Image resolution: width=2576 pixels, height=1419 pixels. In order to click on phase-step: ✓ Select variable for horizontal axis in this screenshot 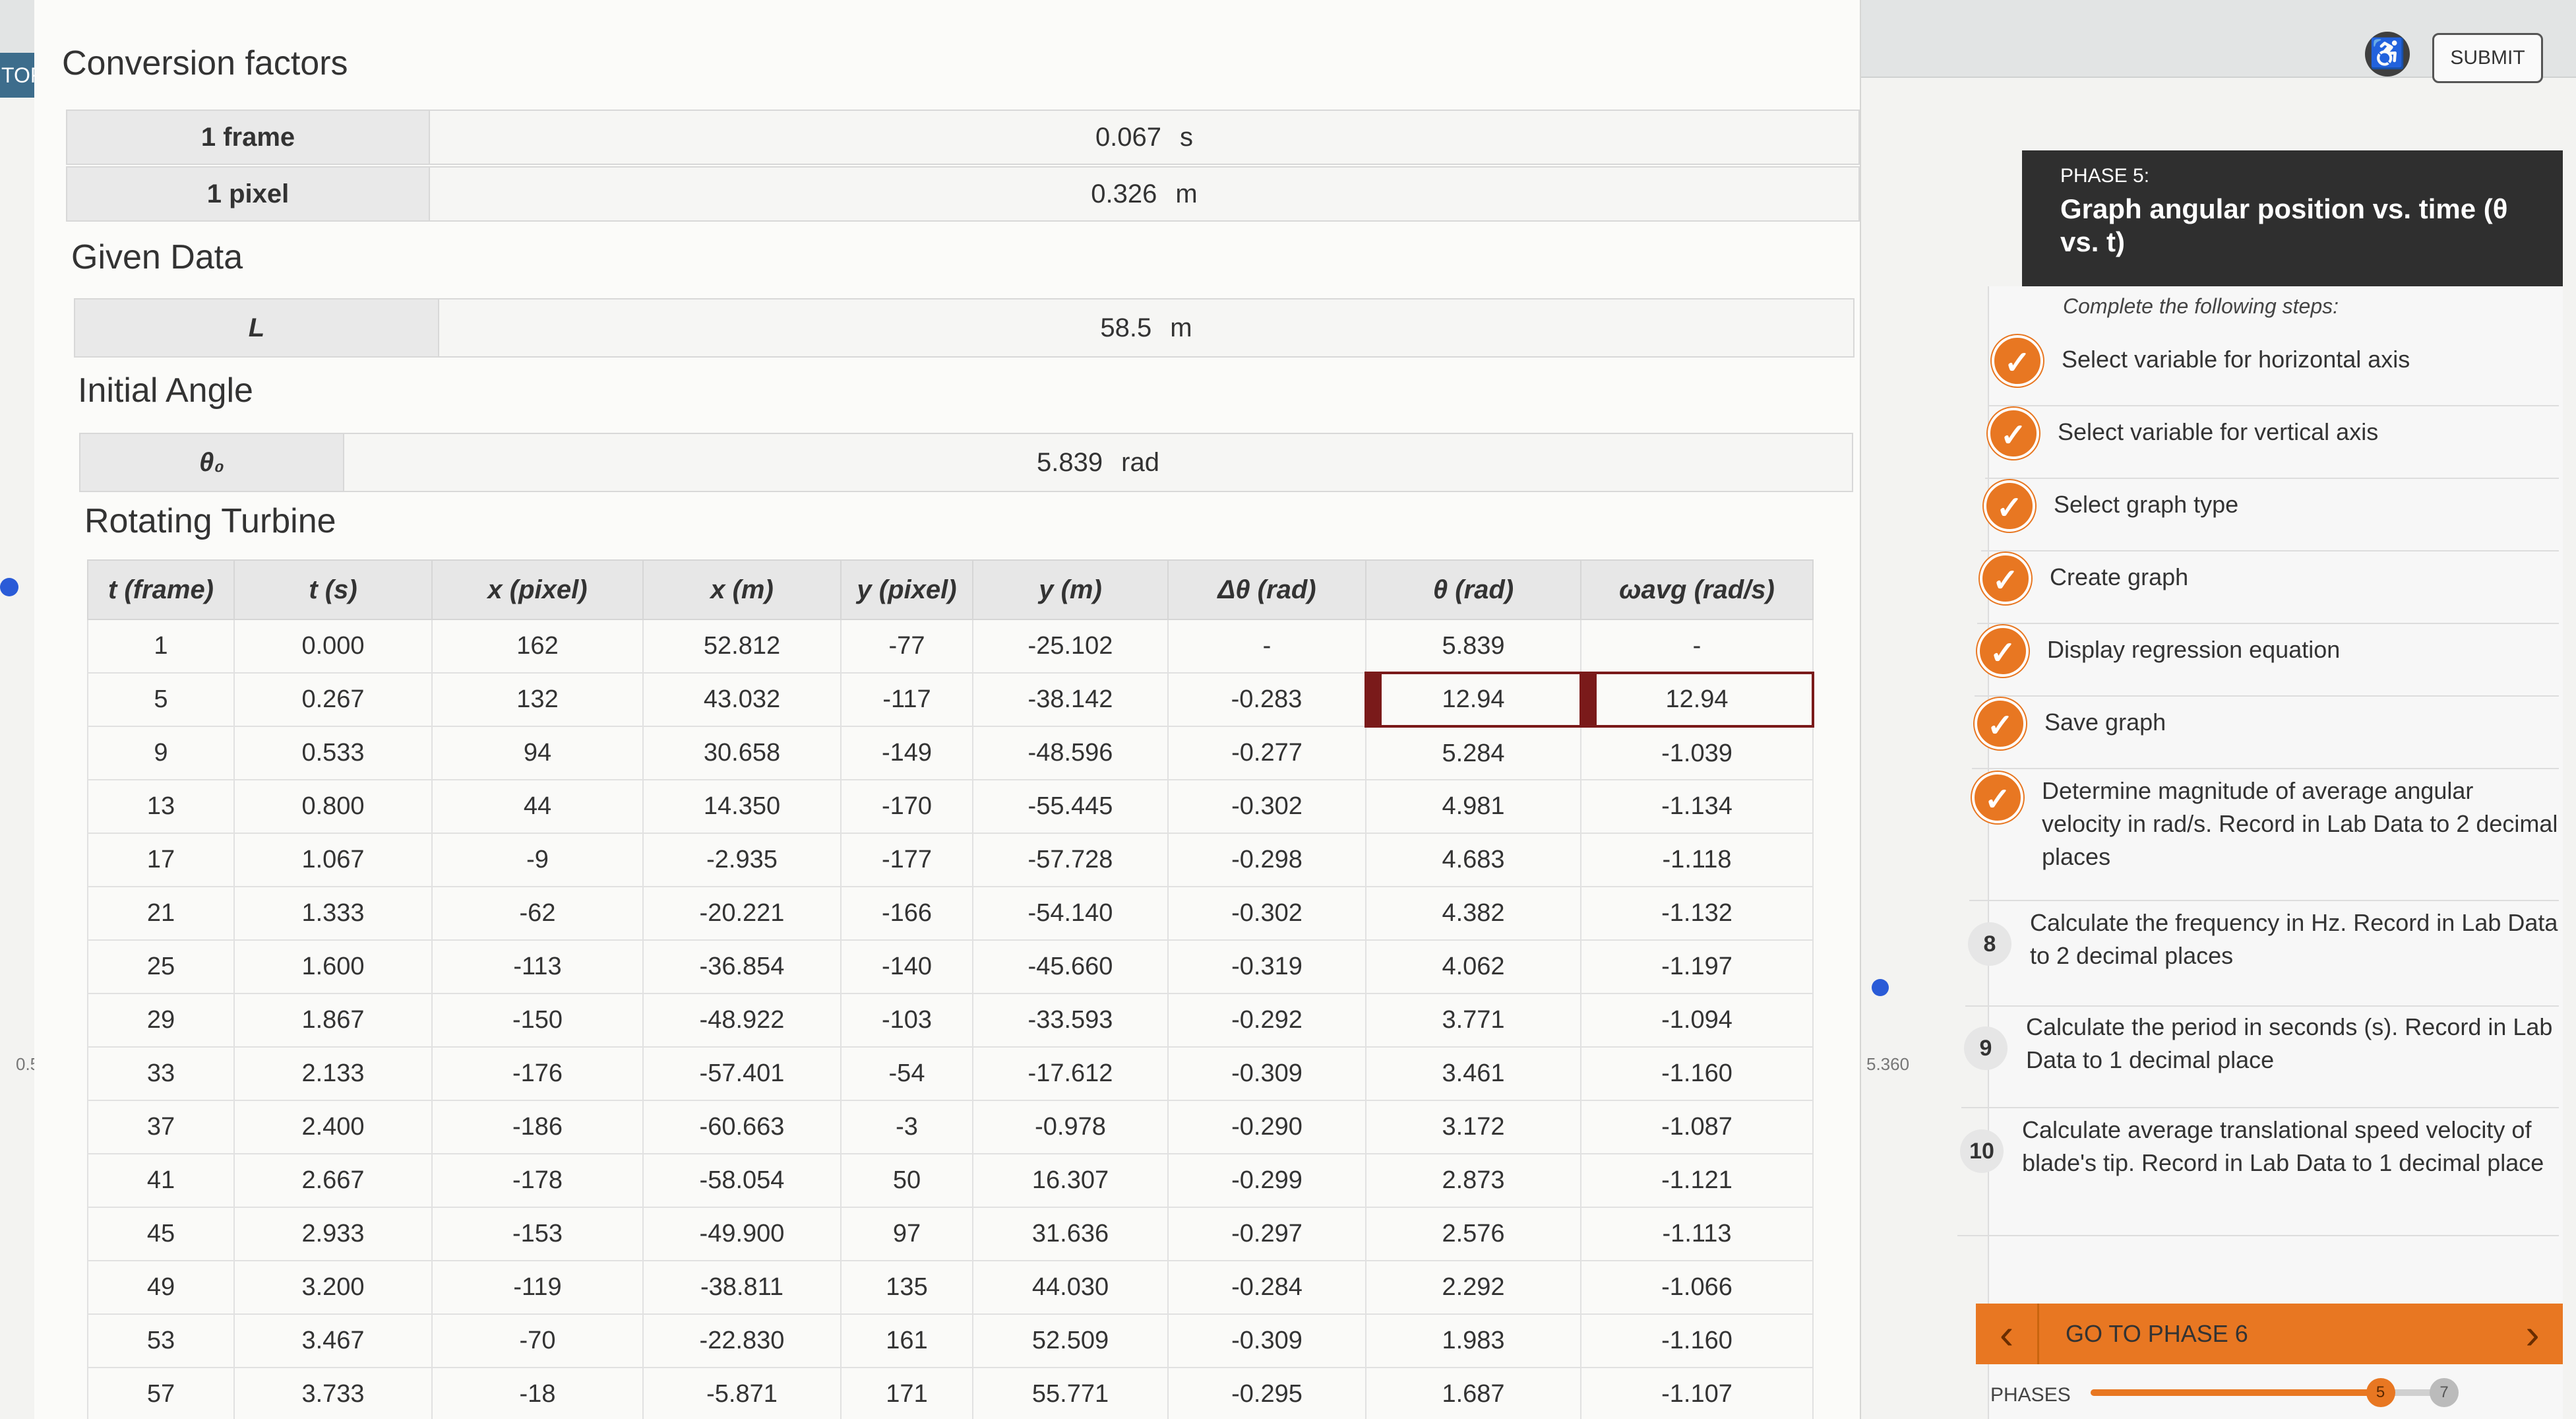, I will do `click(2274, 370)`.